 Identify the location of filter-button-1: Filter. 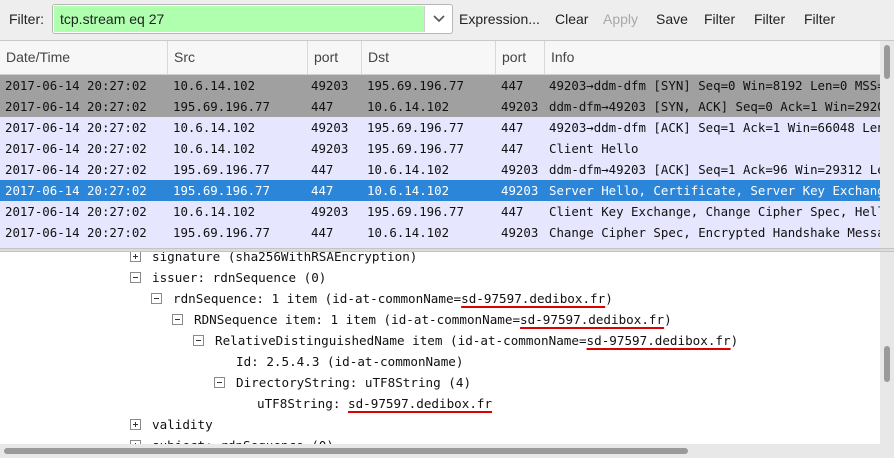
(719, 19).